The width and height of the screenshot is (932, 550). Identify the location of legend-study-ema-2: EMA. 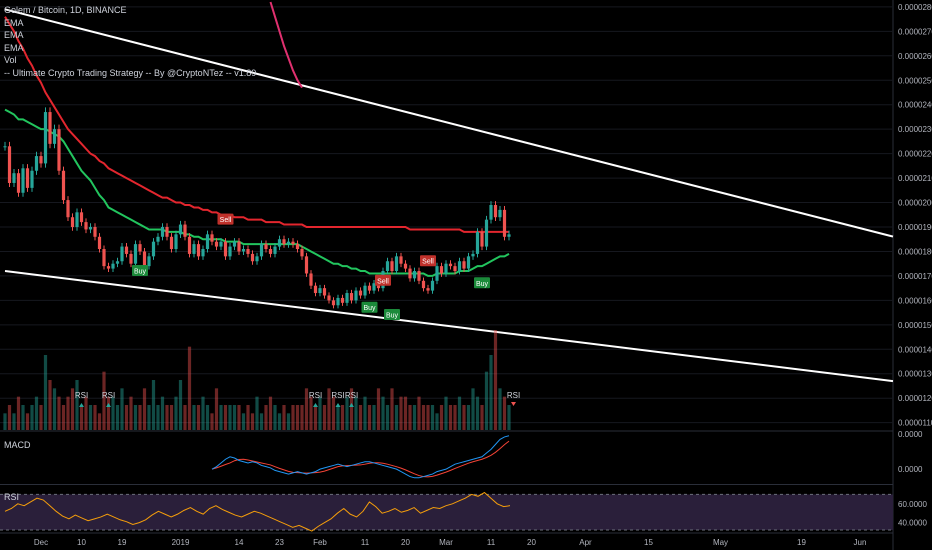
(130, 35).